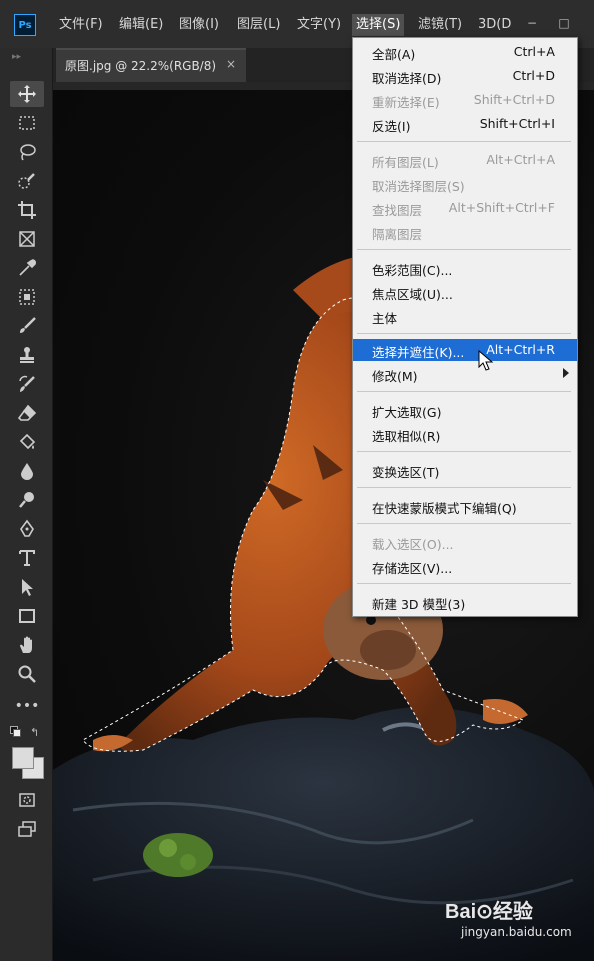  Describe the element at coordinates (465, 470) in the screenshot. I see `menu-item-transform-selection: 变换选区(T)` at that location.